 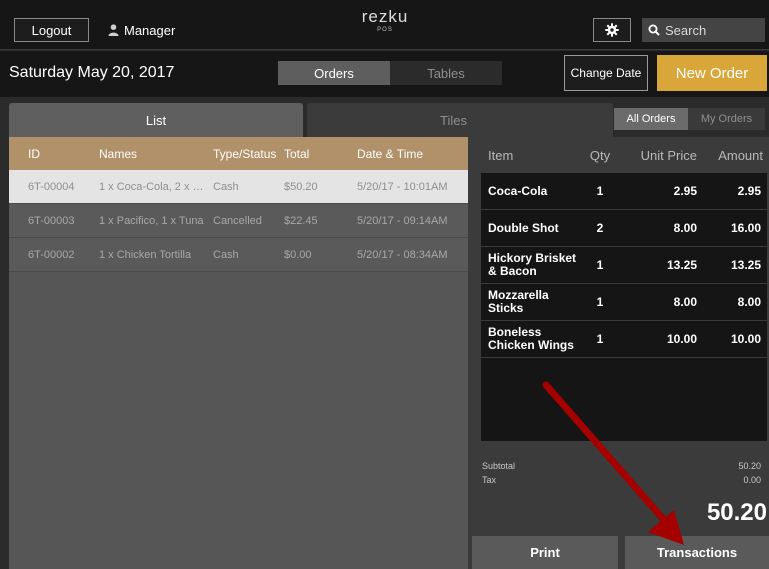 I want to click on detail-header-unit-price: Unit Price, so click(x=668, y=155).